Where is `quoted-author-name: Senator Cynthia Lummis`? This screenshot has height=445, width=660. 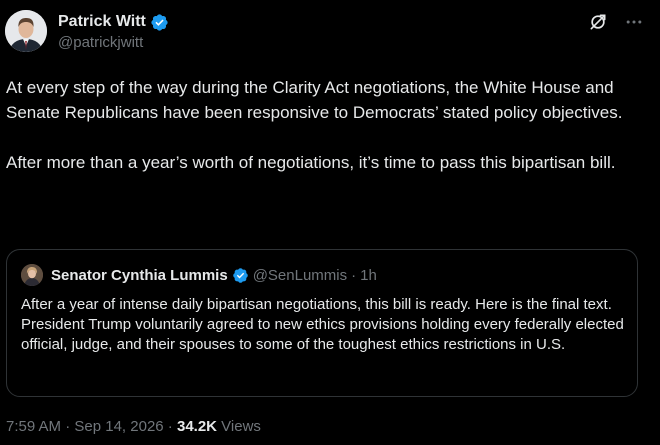 quoted-author-name: Senator Cynthia Lummis is located at coordinates (139, 275).